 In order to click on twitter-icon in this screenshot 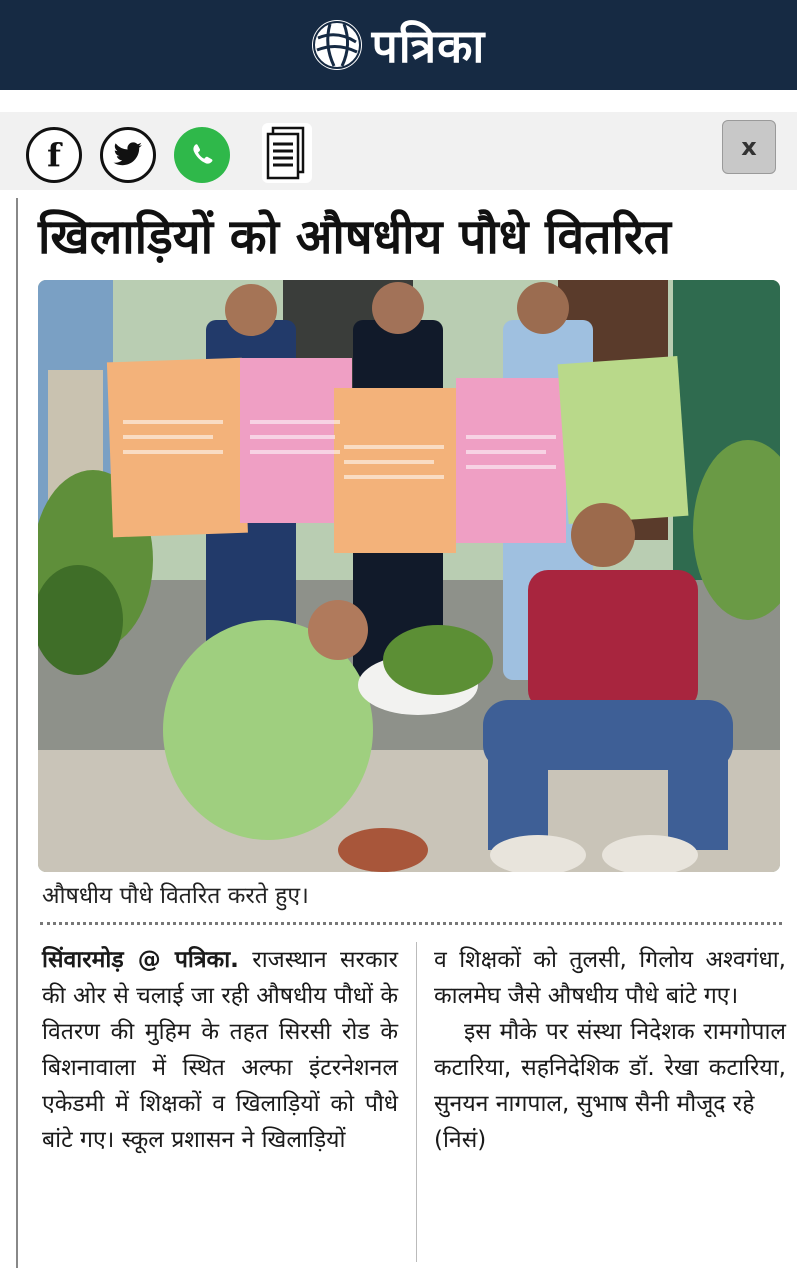, I will do `click(128, 155)`.